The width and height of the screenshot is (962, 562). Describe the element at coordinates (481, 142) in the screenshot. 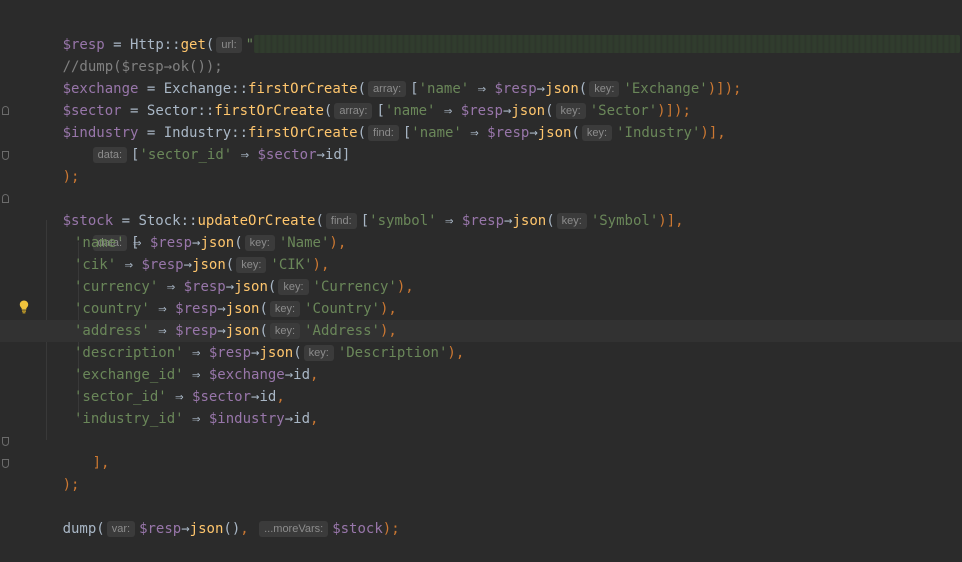

I see `code-line-6: data: ['sector_id' ⇒ $sector→id]` at that location.